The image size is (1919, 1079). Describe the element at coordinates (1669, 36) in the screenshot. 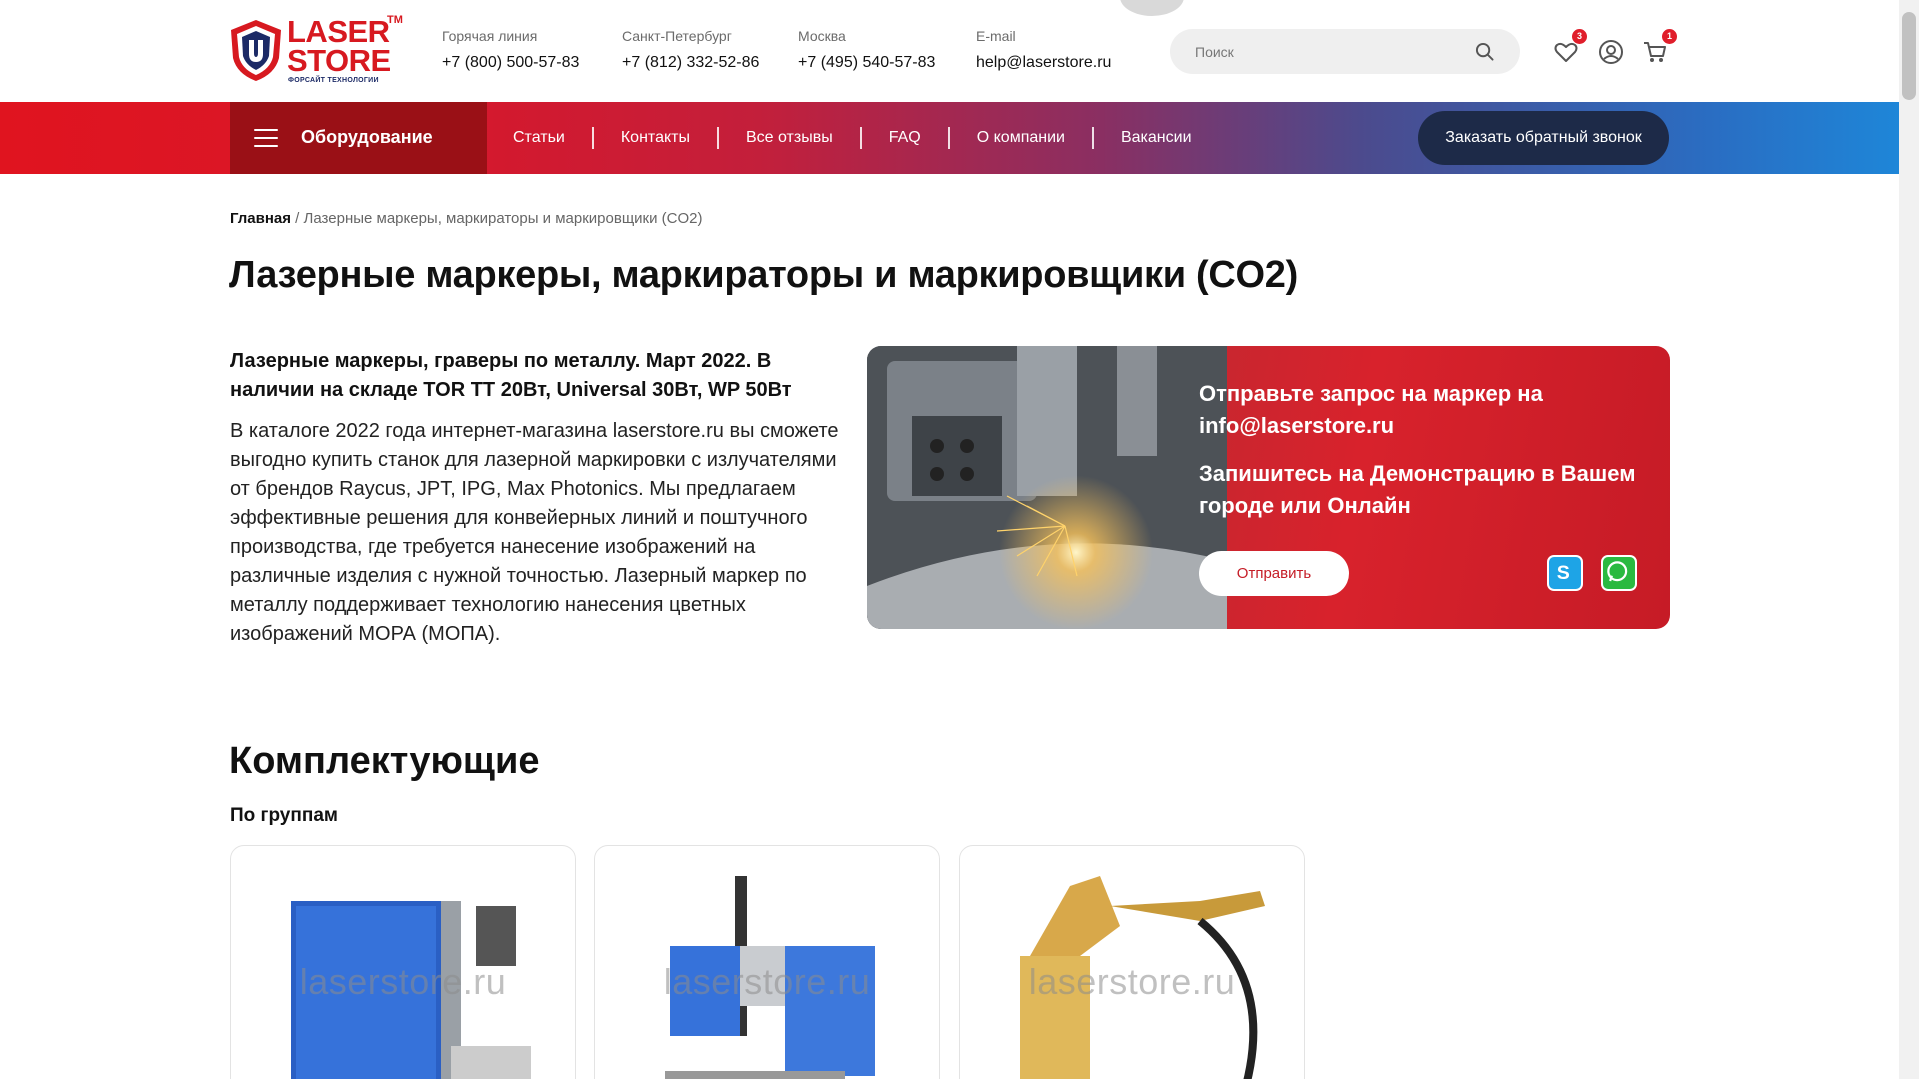

I see `cart-count-badge: 1` at that location.